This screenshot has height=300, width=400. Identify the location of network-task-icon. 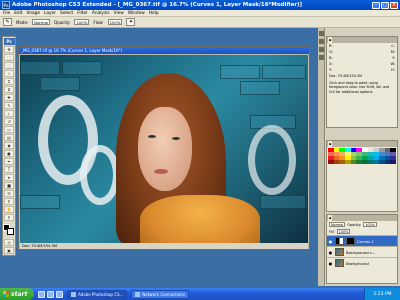
(138, 294).